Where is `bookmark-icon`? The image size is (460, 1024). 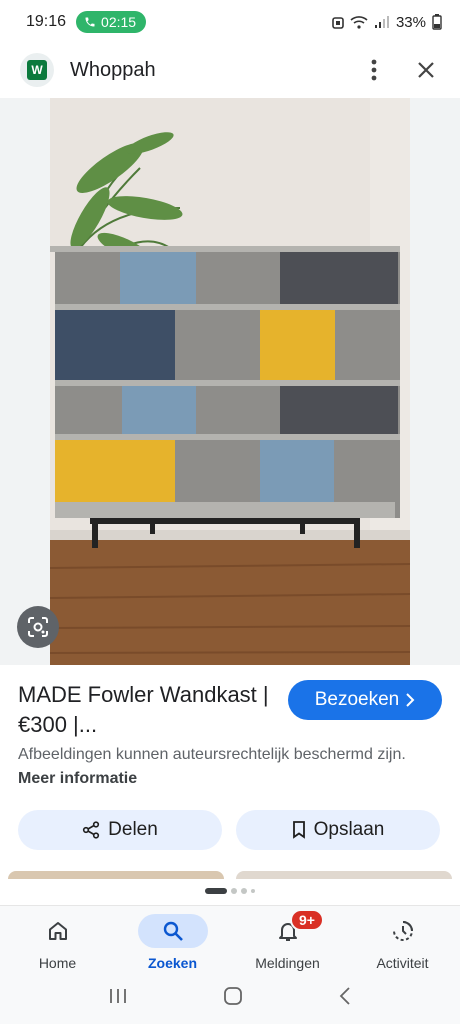 bookmark-icon is located at coordinates (298, 830).